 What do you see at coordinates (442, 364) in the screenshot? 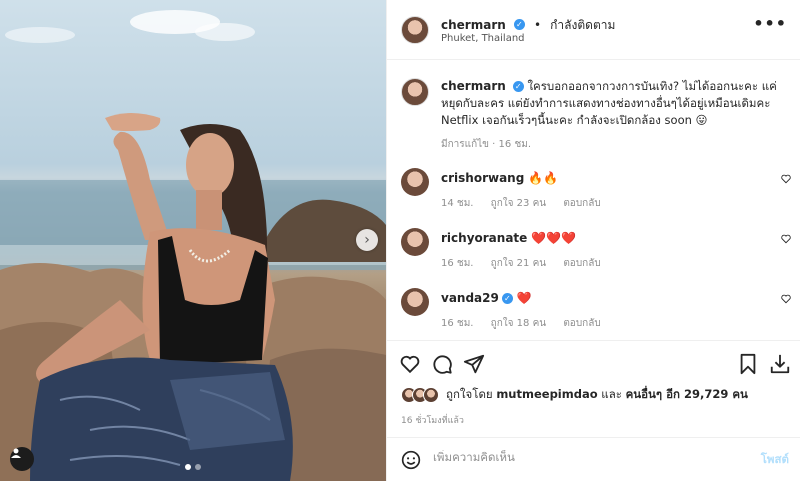
I see `comment-icon` at bounding box center [442, 364].